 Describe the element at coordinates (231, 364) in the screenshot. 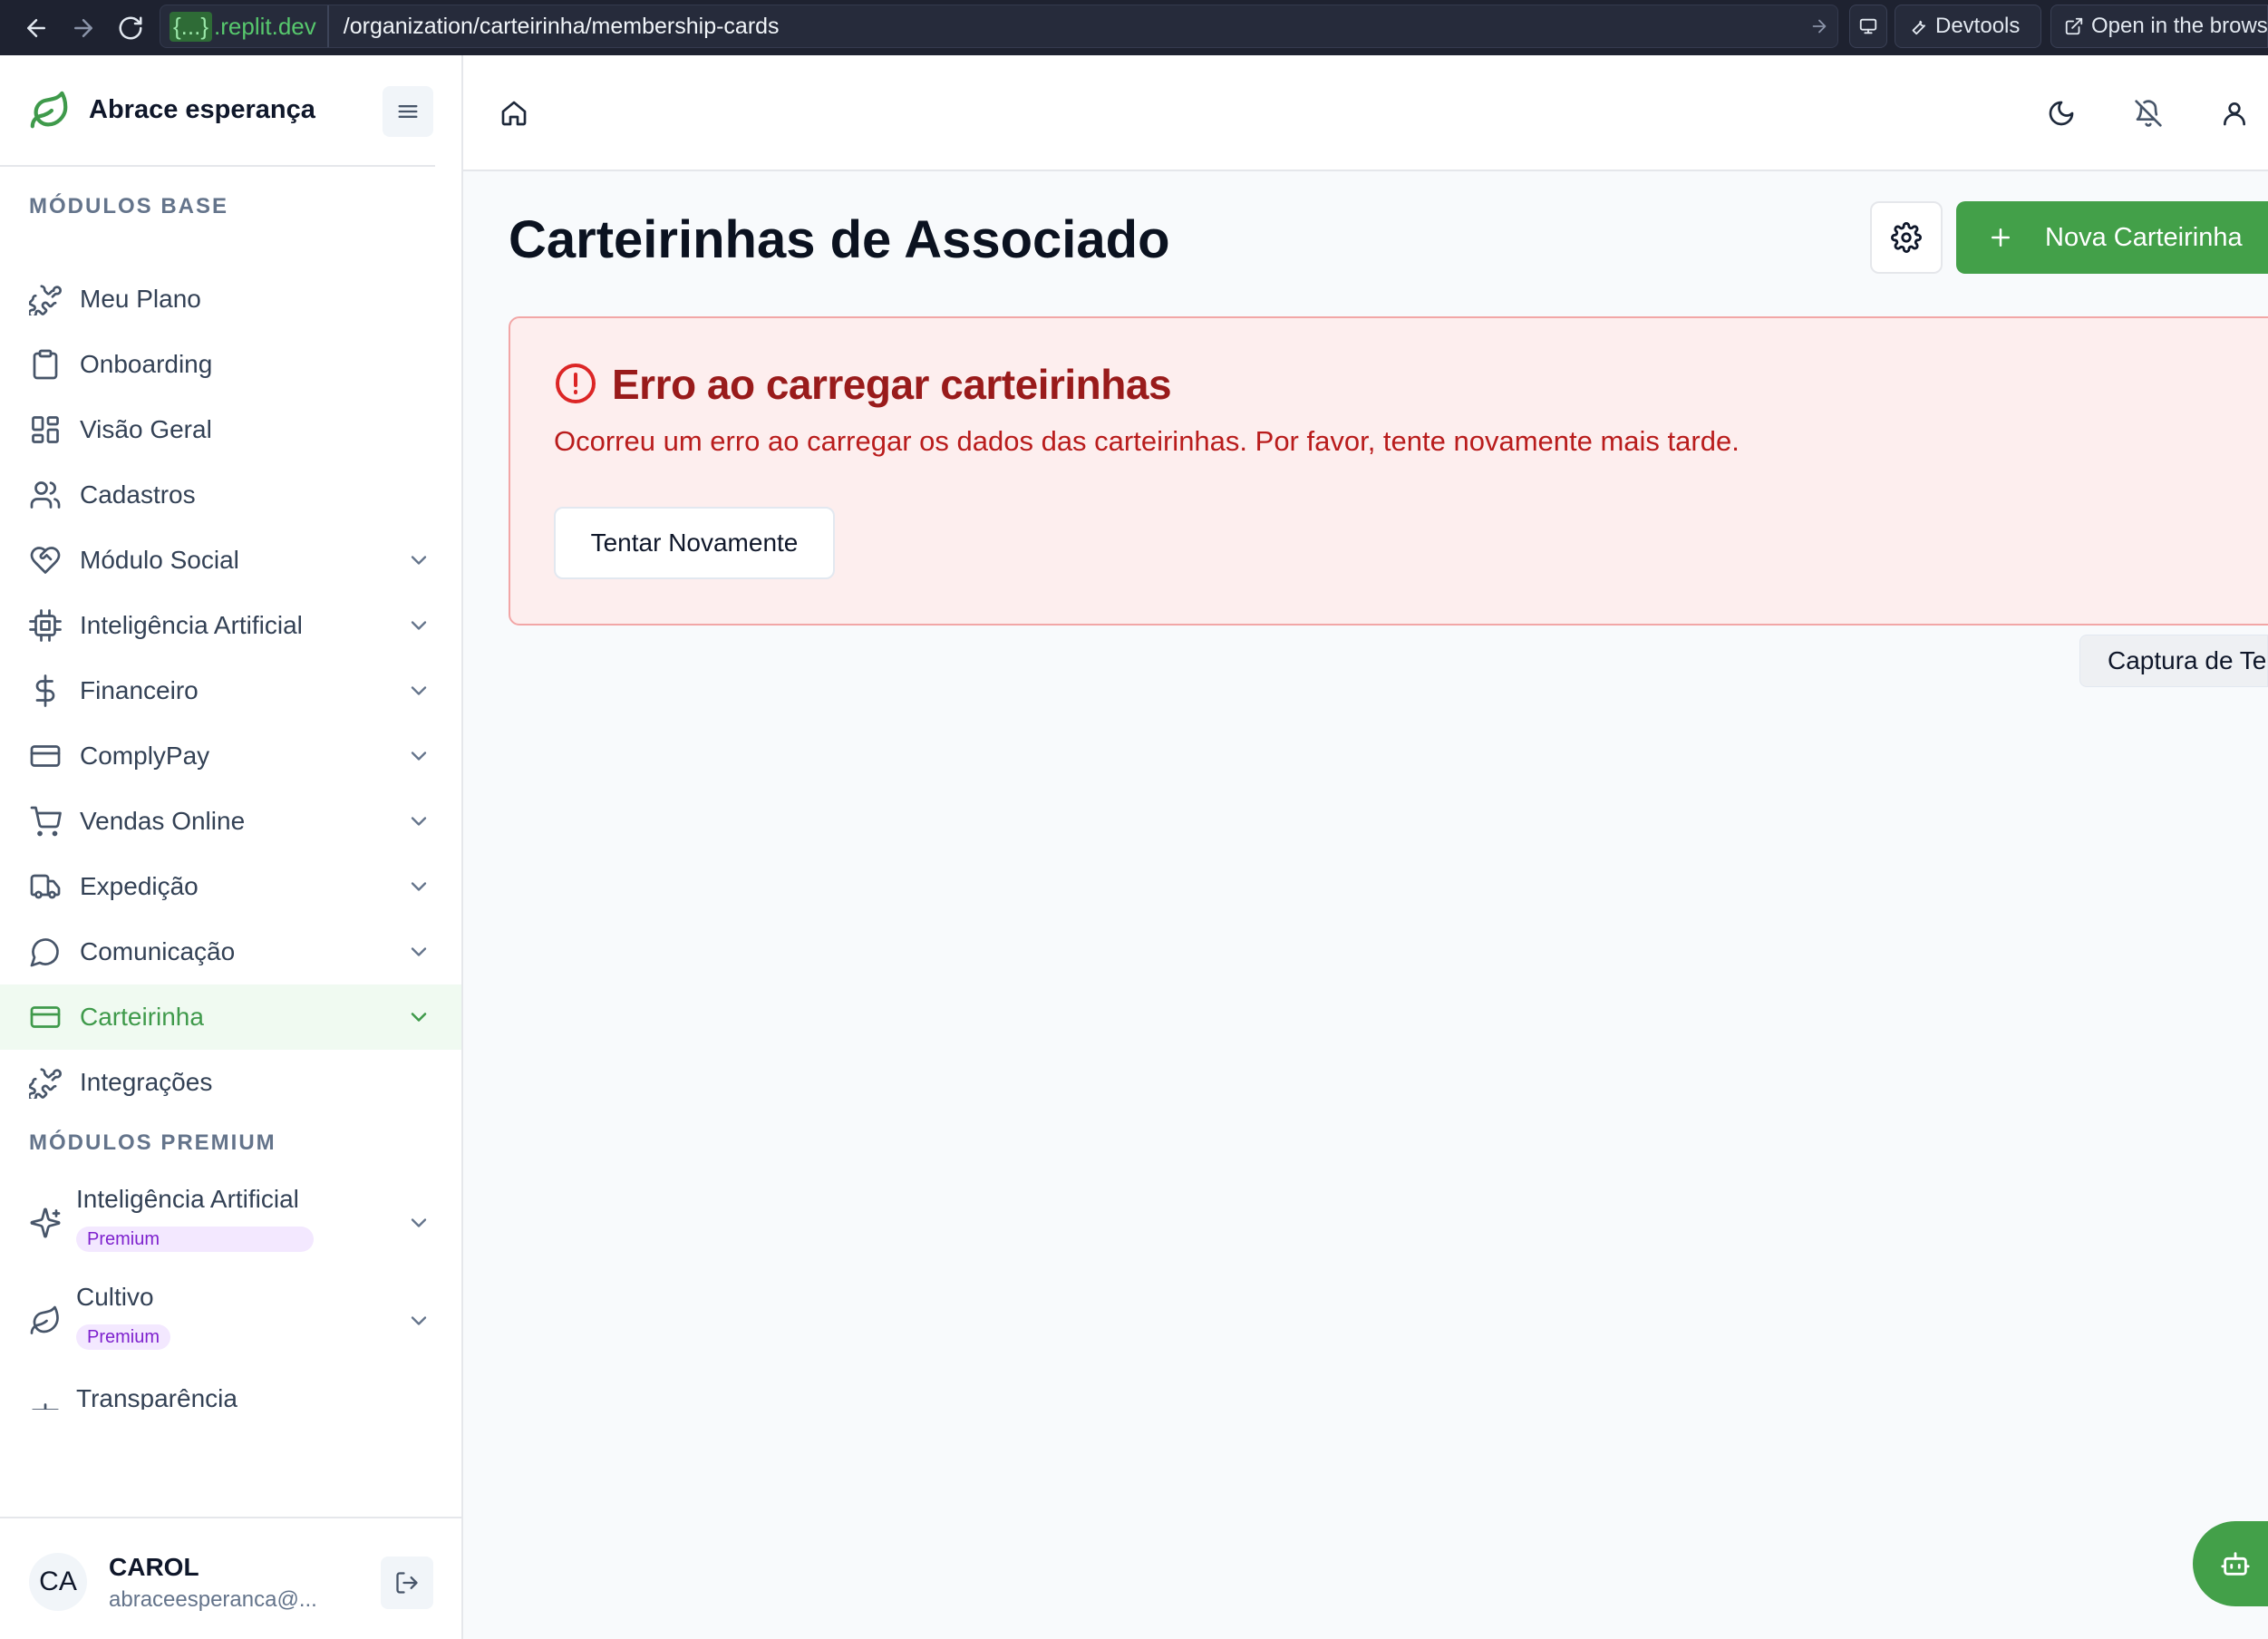

I see `sidebar-item-onboarding: Onboarding` at that location.